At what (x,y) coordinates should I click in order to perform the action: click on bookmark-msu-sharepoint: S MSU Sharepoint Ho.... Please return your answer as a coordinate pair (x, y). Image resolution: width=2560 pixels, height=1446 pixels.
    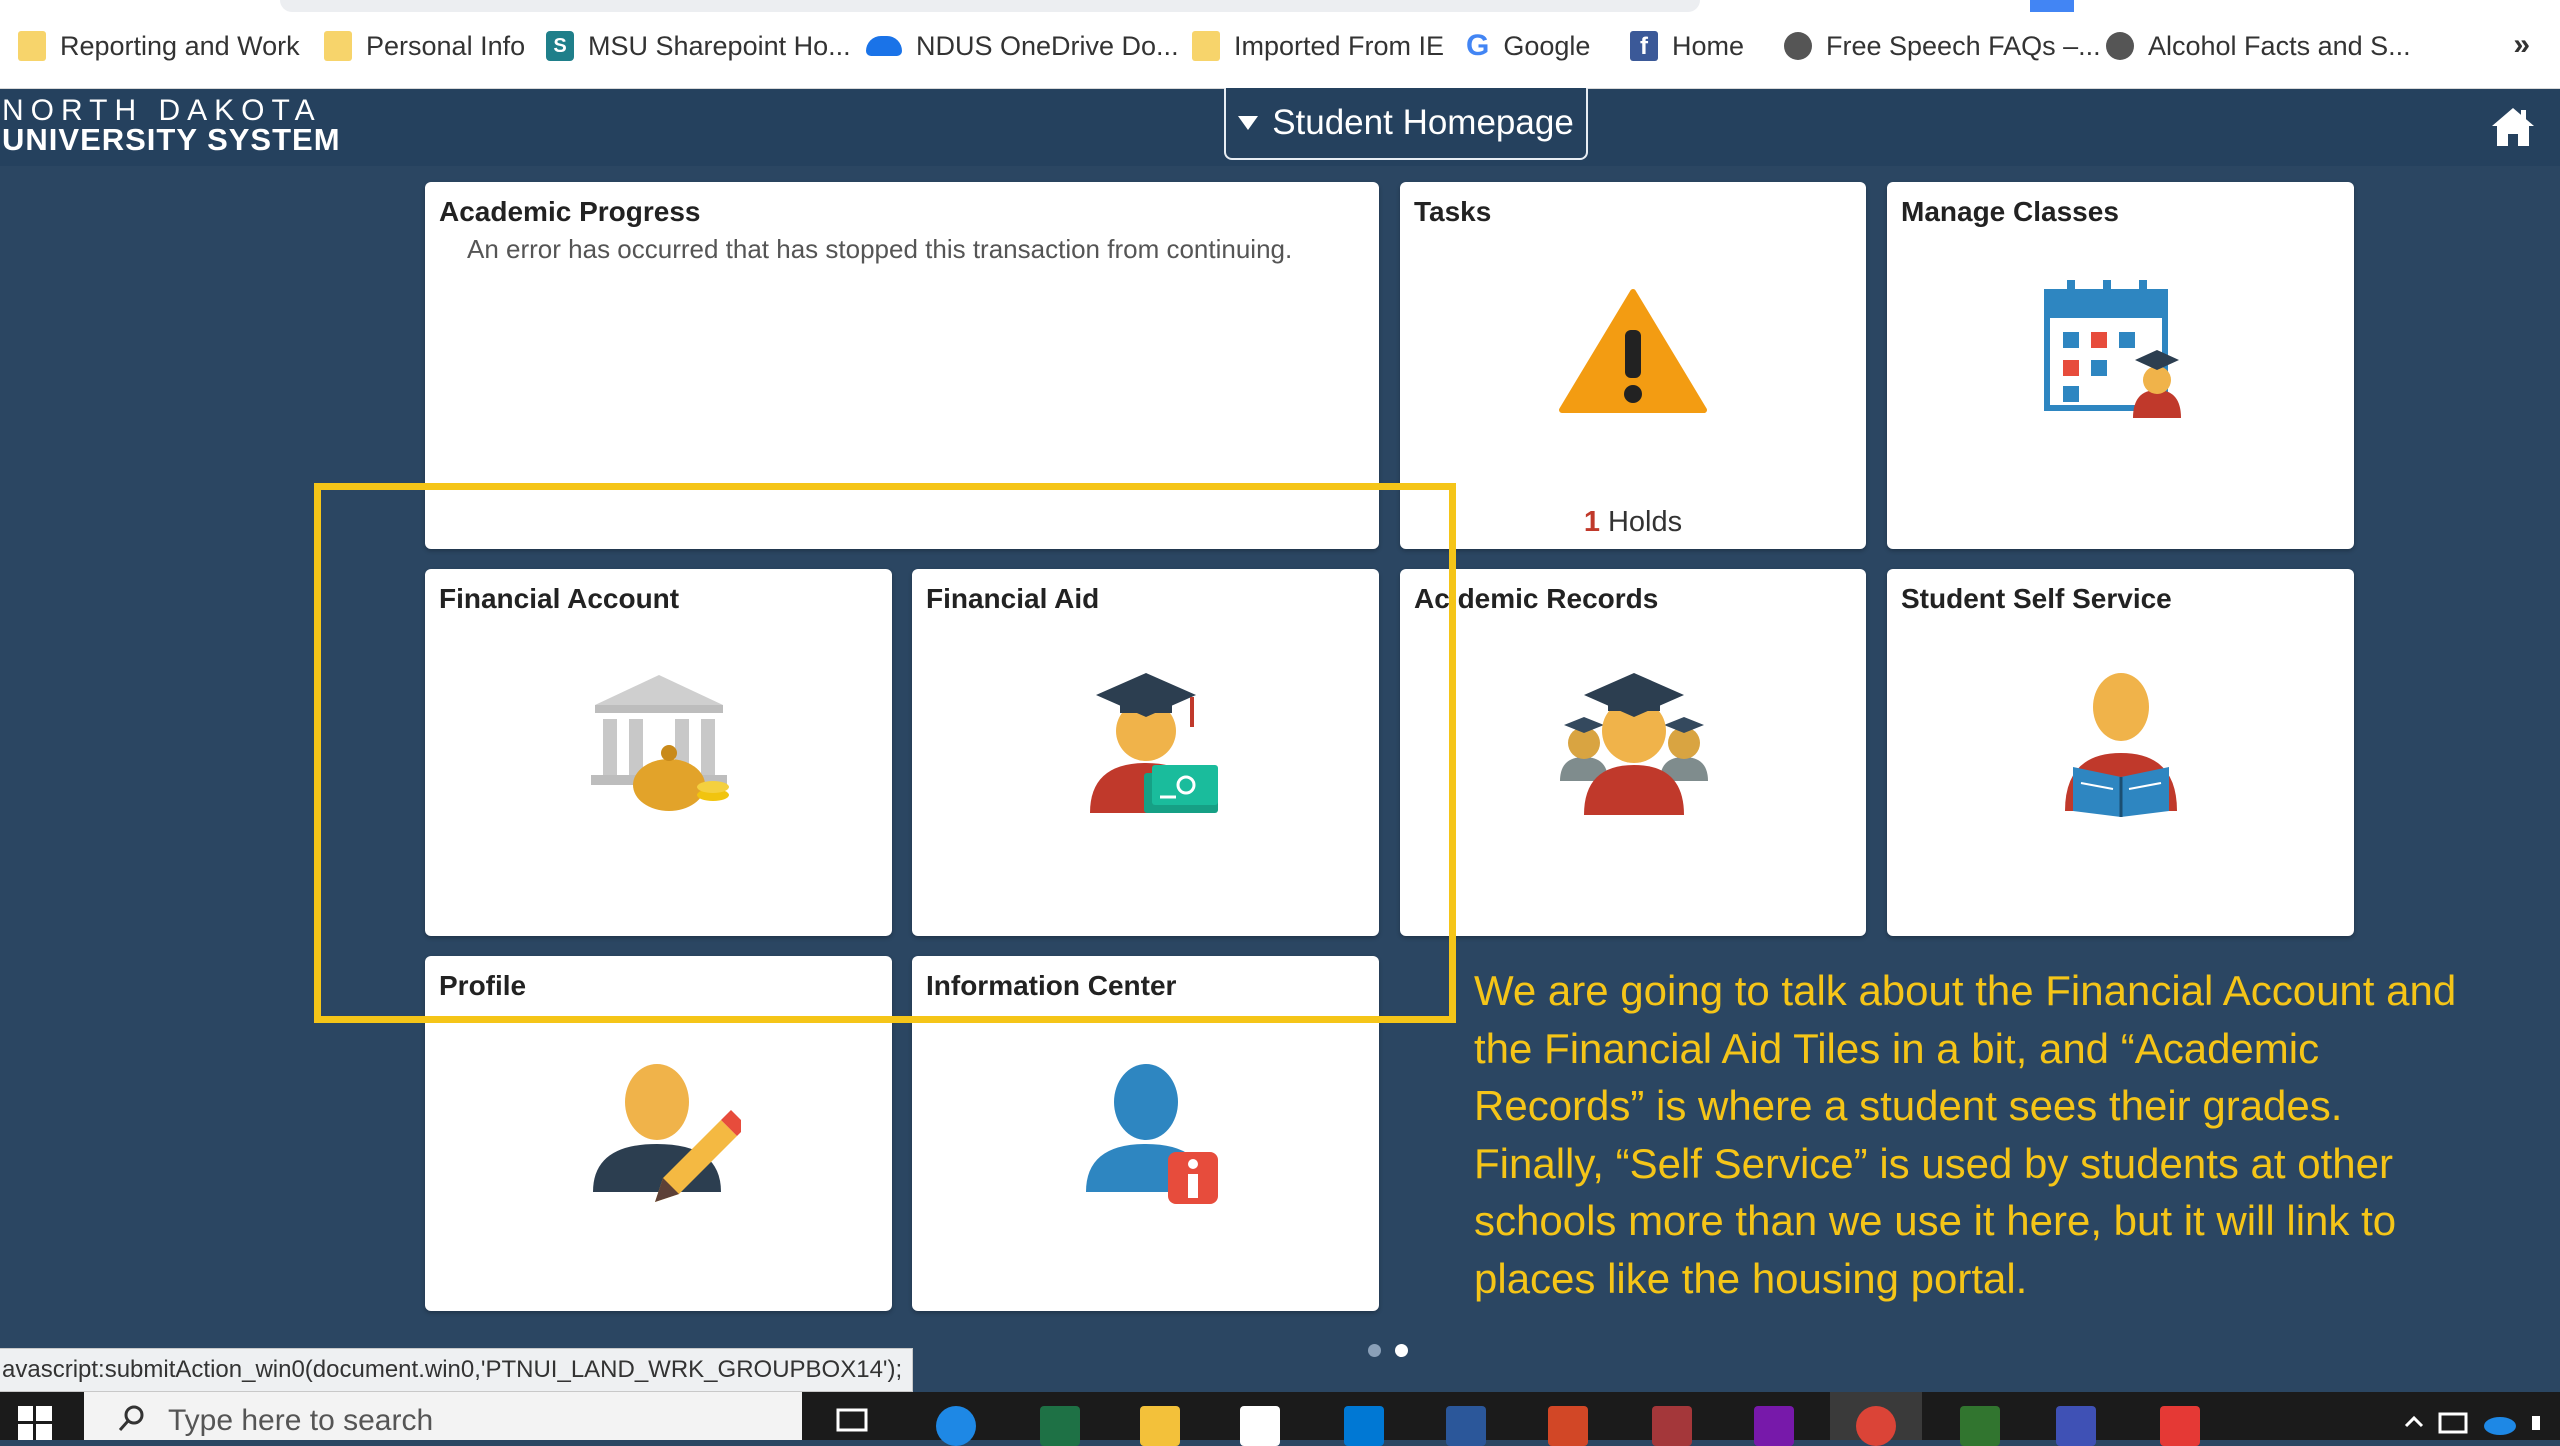
    Looking at the image, I should click on (698, 46).